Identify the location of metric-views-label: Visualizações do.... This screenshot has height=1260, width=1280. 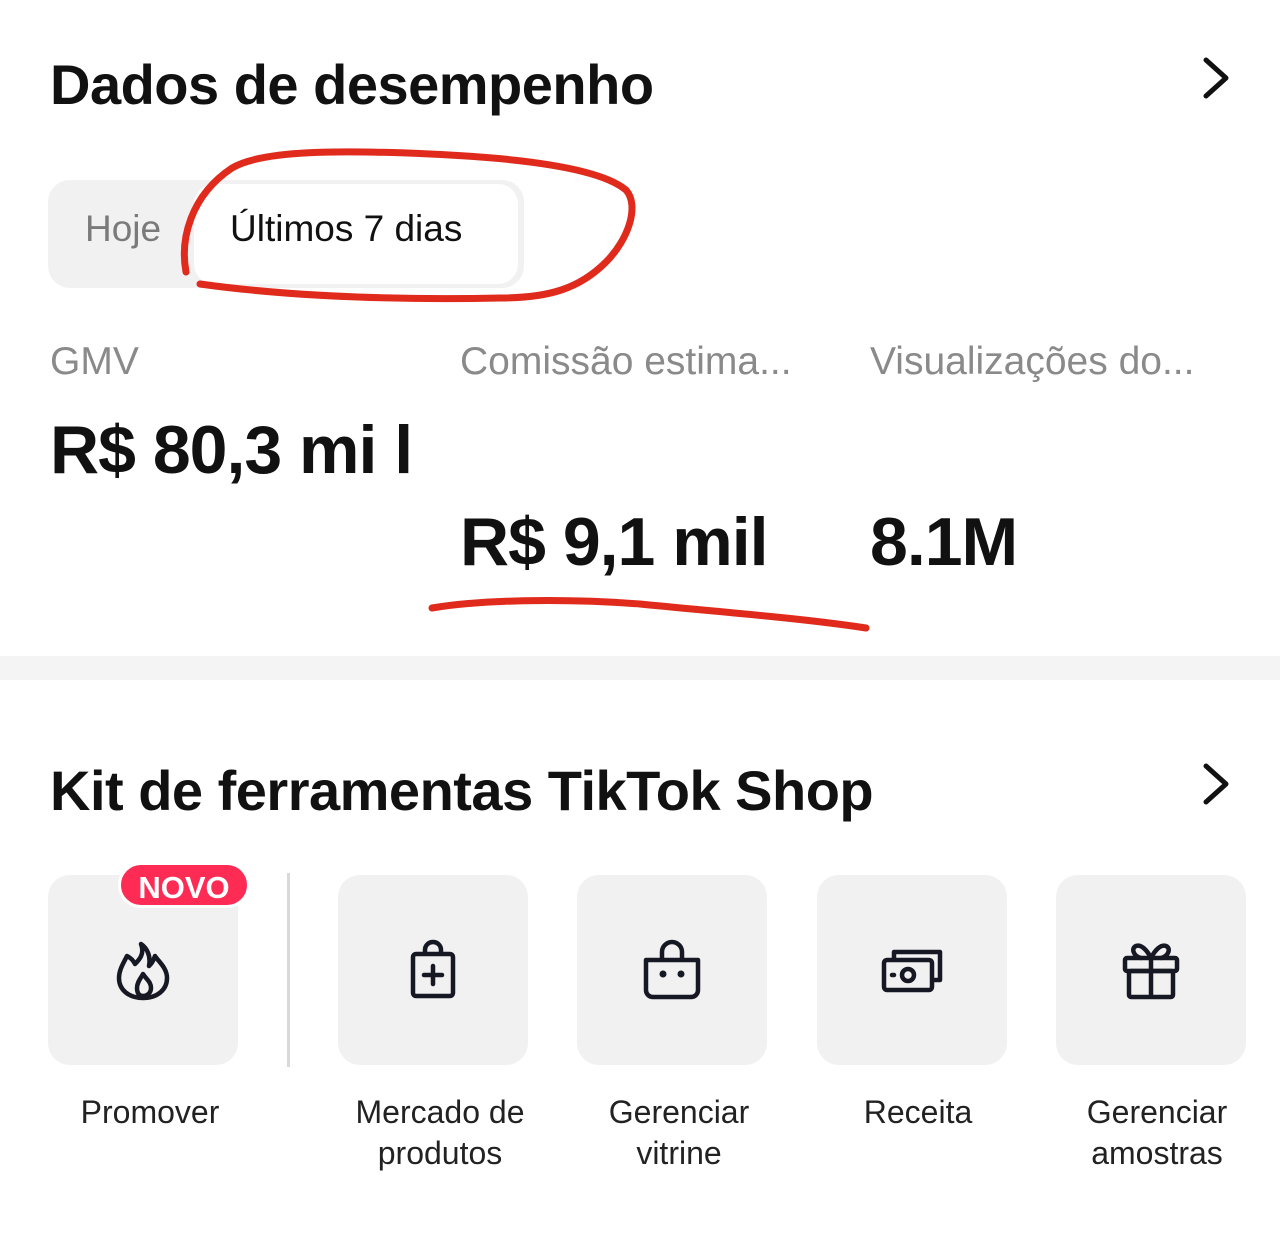
(1032, 361).